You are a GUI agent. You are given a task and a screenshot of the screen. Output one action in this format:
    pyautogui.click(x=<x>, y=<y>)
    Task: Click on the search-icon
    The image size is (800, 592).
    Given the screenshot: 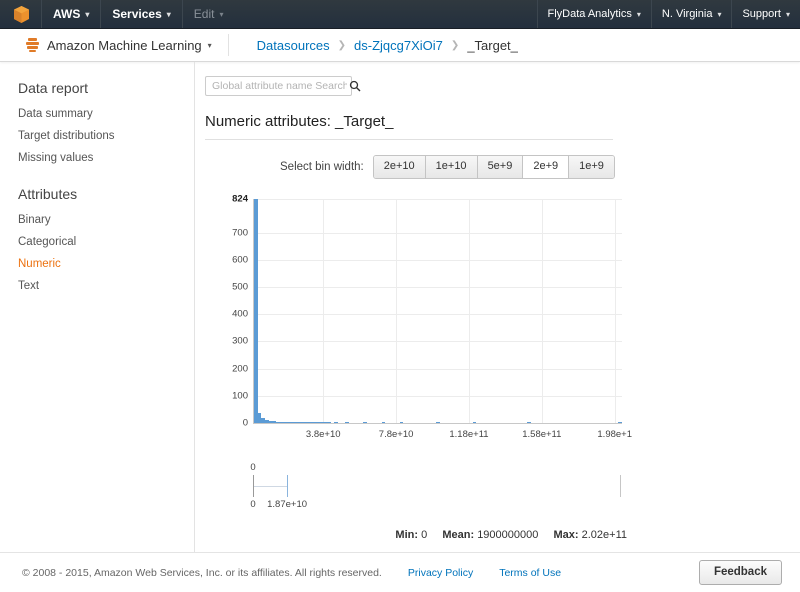 What is the action you would take?
    pyautogui.click(x=355, y=86)
    